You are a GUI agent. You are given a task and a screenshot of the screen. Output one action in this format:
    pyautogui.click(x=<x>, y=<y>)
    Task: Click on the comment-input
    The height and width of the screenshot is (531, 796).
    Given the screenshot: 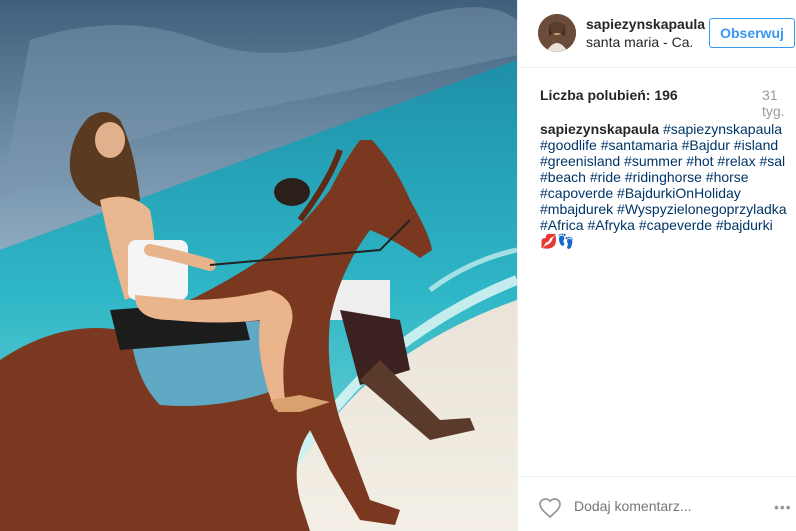 What is the action you would take?
    pyautogui.click(x=649, y=506)
    